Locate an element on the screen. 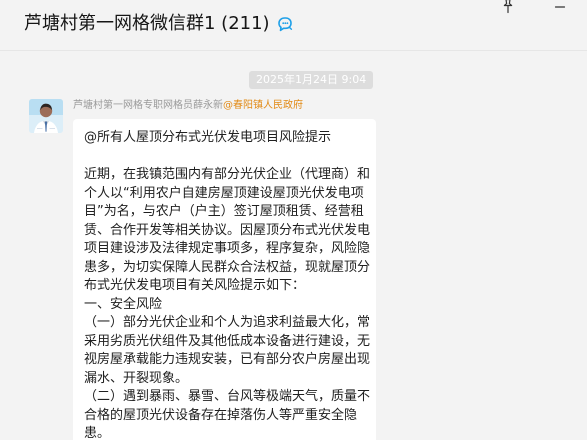 Image resolution: width=587 pixels, height=440 pixels. header-divider is located at coordinates (293, 50).